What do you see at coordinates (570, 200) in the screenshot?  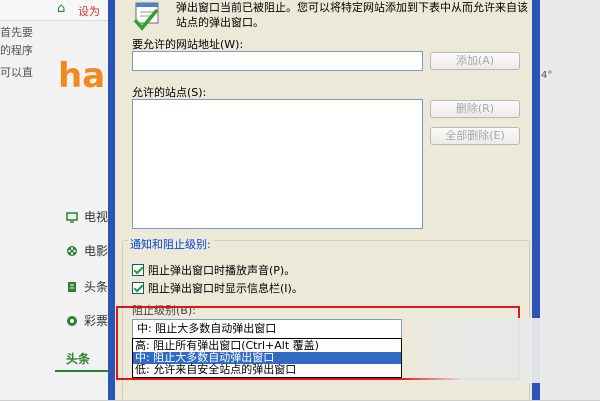 I see `background-right-panel` at bounding box center [570, 200].